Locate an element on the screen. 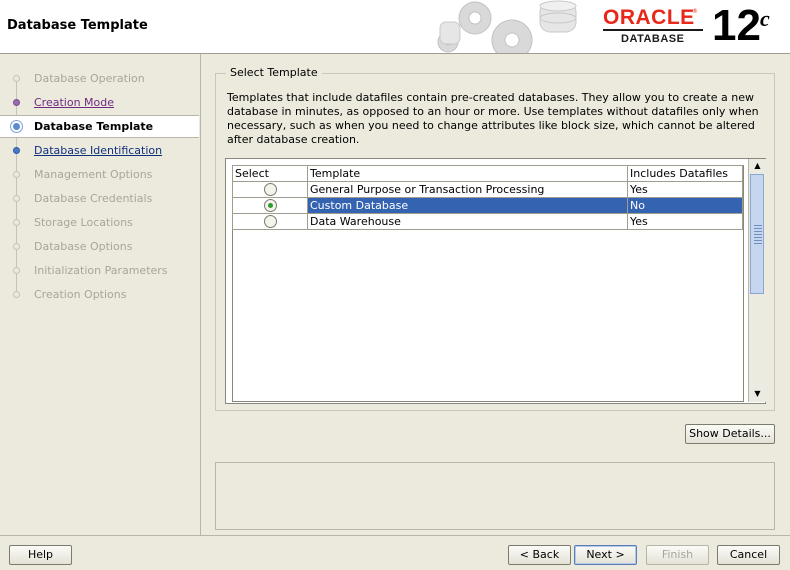 The height and width of the screenshot is (570, 790). sidebar-item-label: Database Operation is located at coordinates (89, 78).